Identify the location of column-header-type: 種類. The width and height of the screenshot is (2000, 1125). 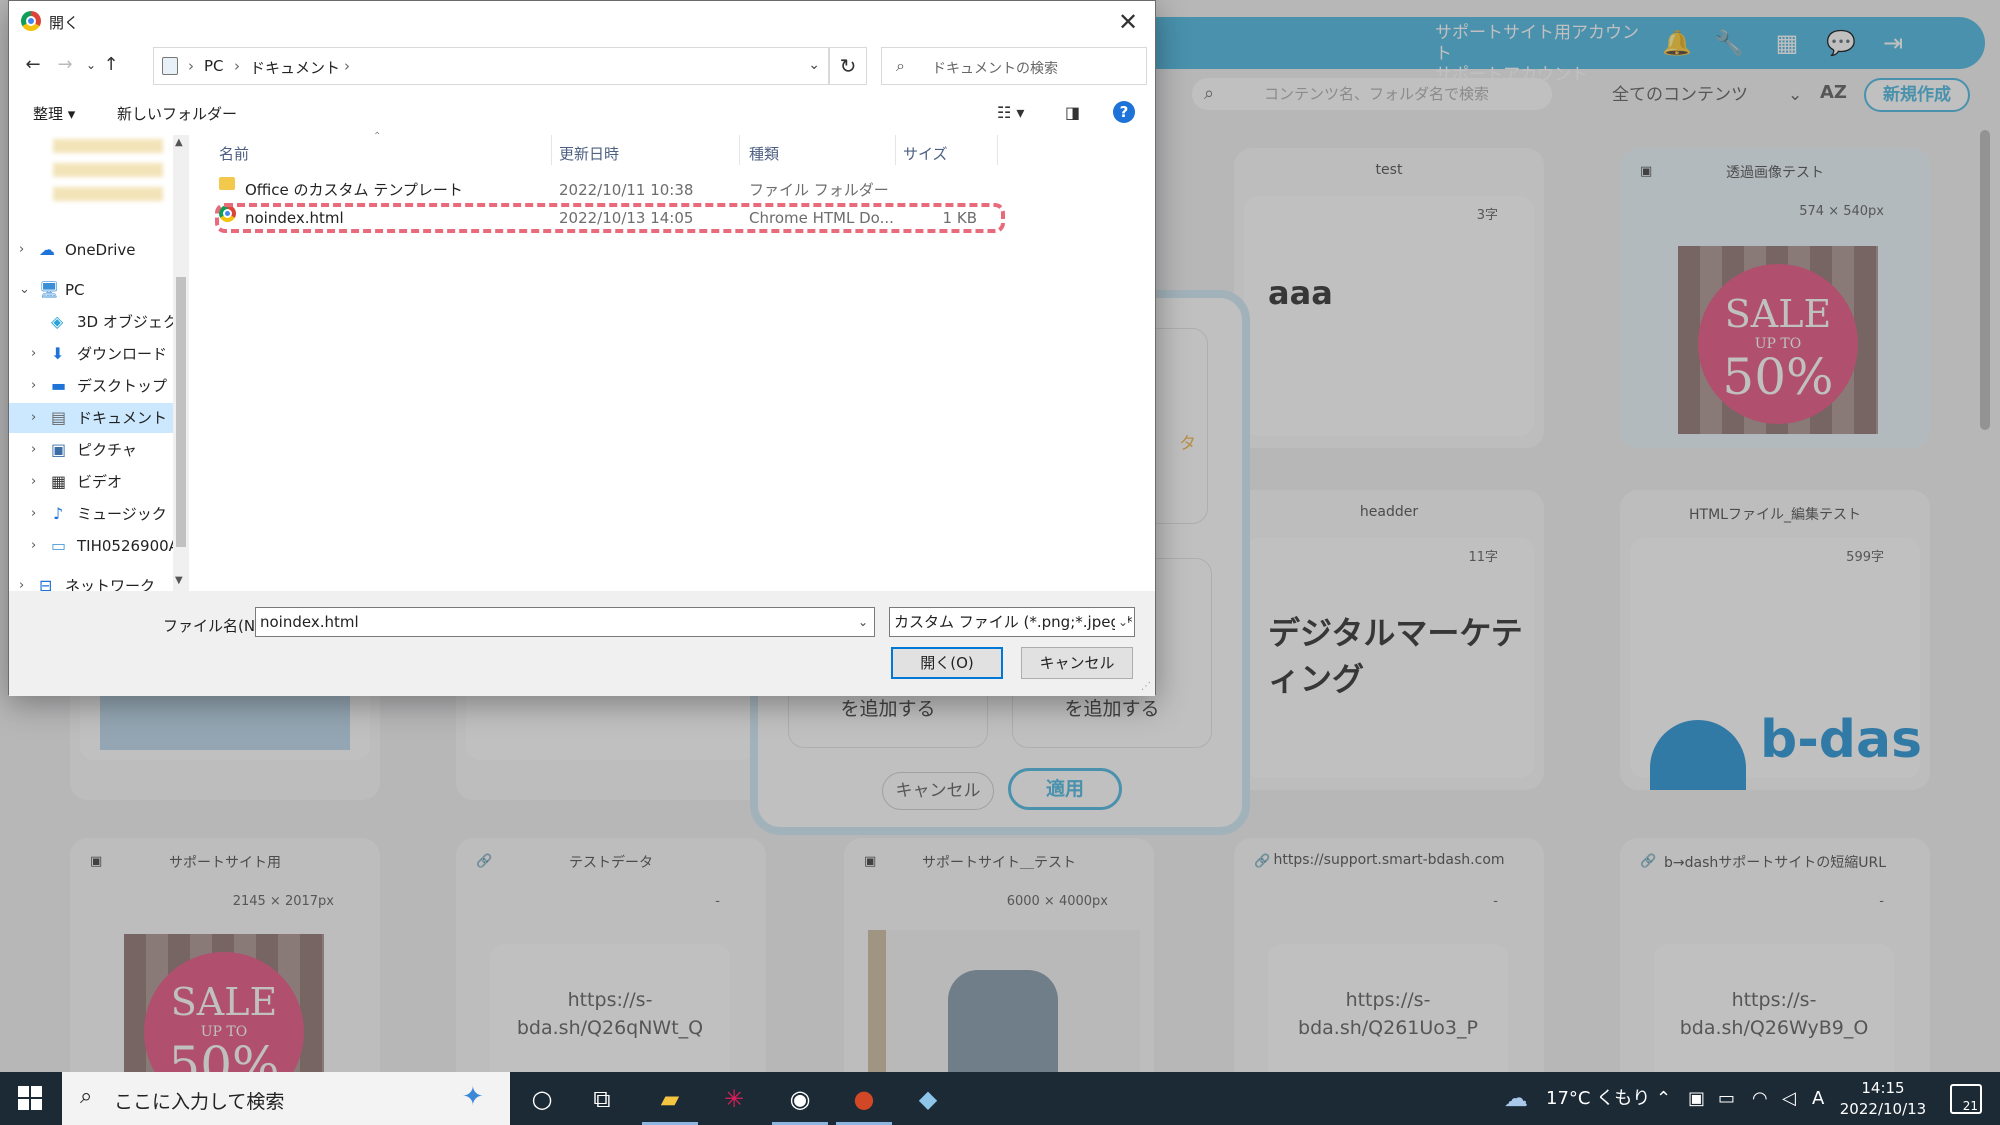
(764, 153).